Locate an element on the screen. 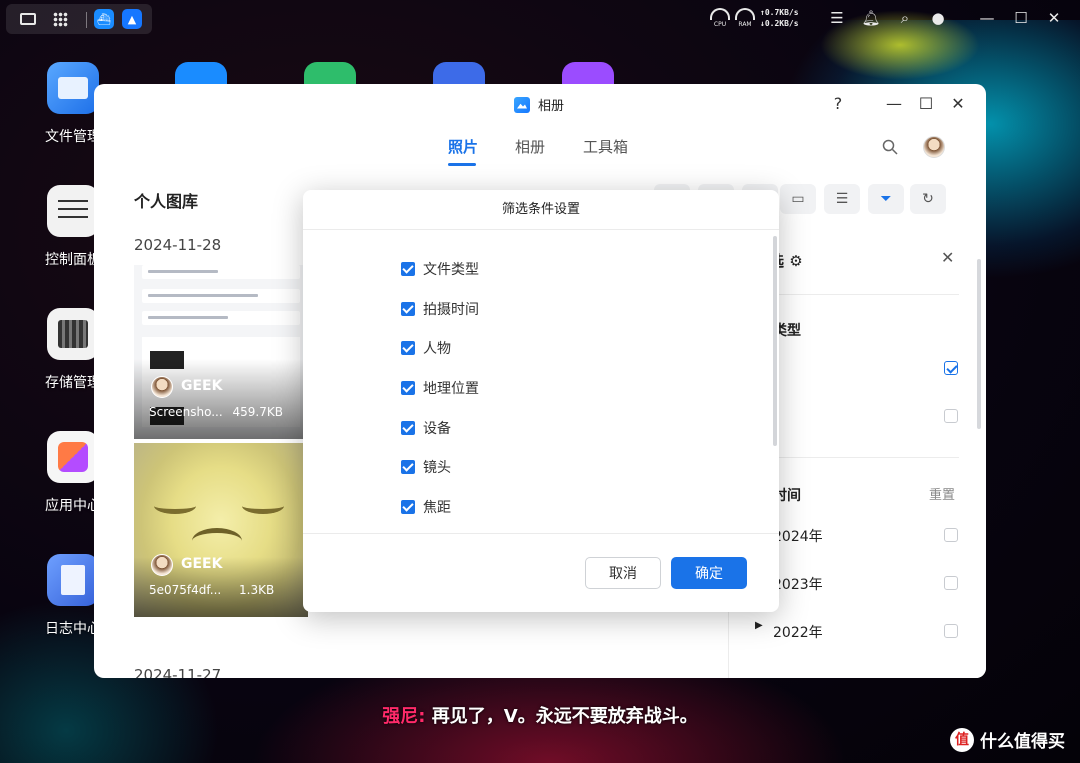 The height and width of the screenshot is (763, 1080). photo-size: 1.3KB is located at coordinates (257, 590).